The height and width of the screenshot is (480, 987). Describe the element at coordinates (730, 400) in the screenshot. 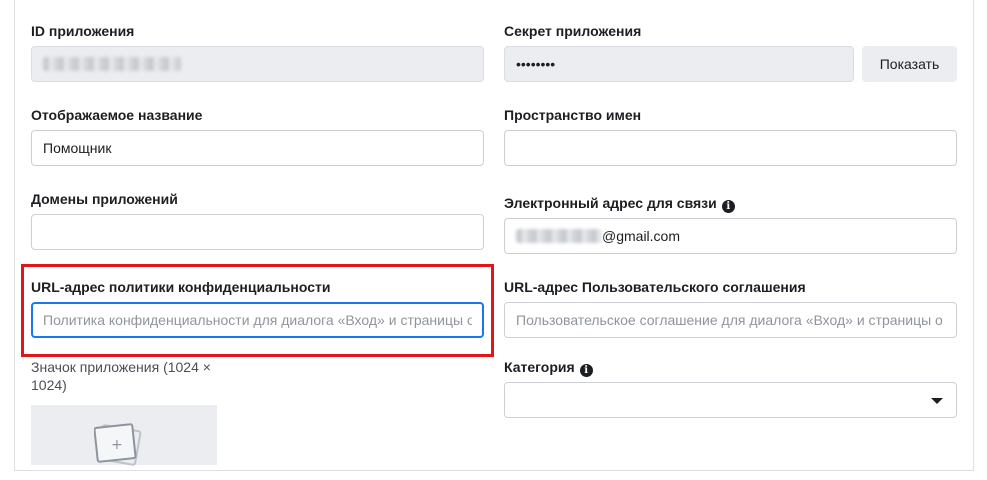

I see `category-select` at that location.